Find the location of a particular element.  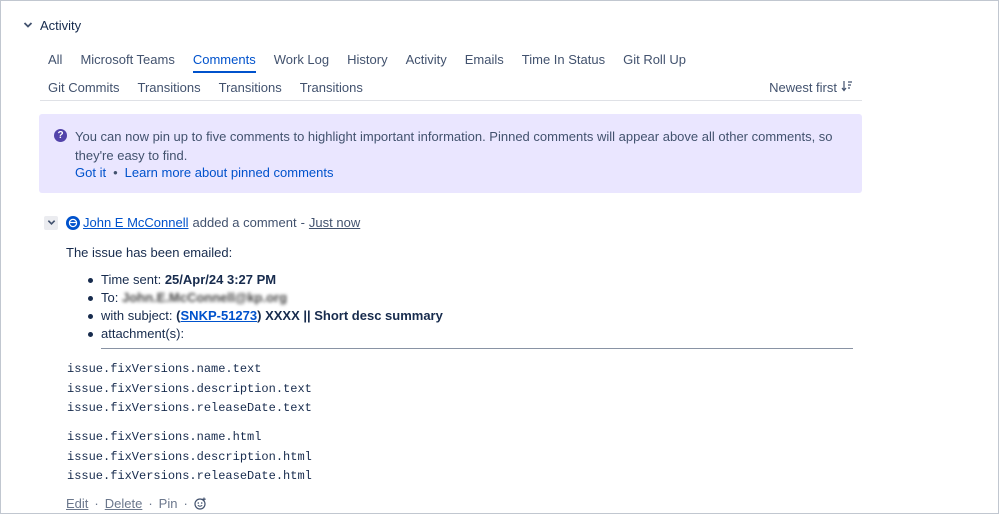

comment-action-text: added a comment is located at coordinates (244, 222).